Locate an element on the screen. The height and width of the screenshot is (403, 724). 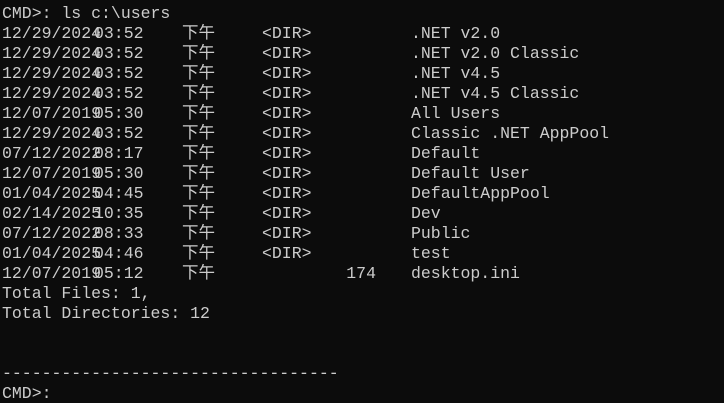
entry-time: 08:33 is located at coordinates (119, 233).